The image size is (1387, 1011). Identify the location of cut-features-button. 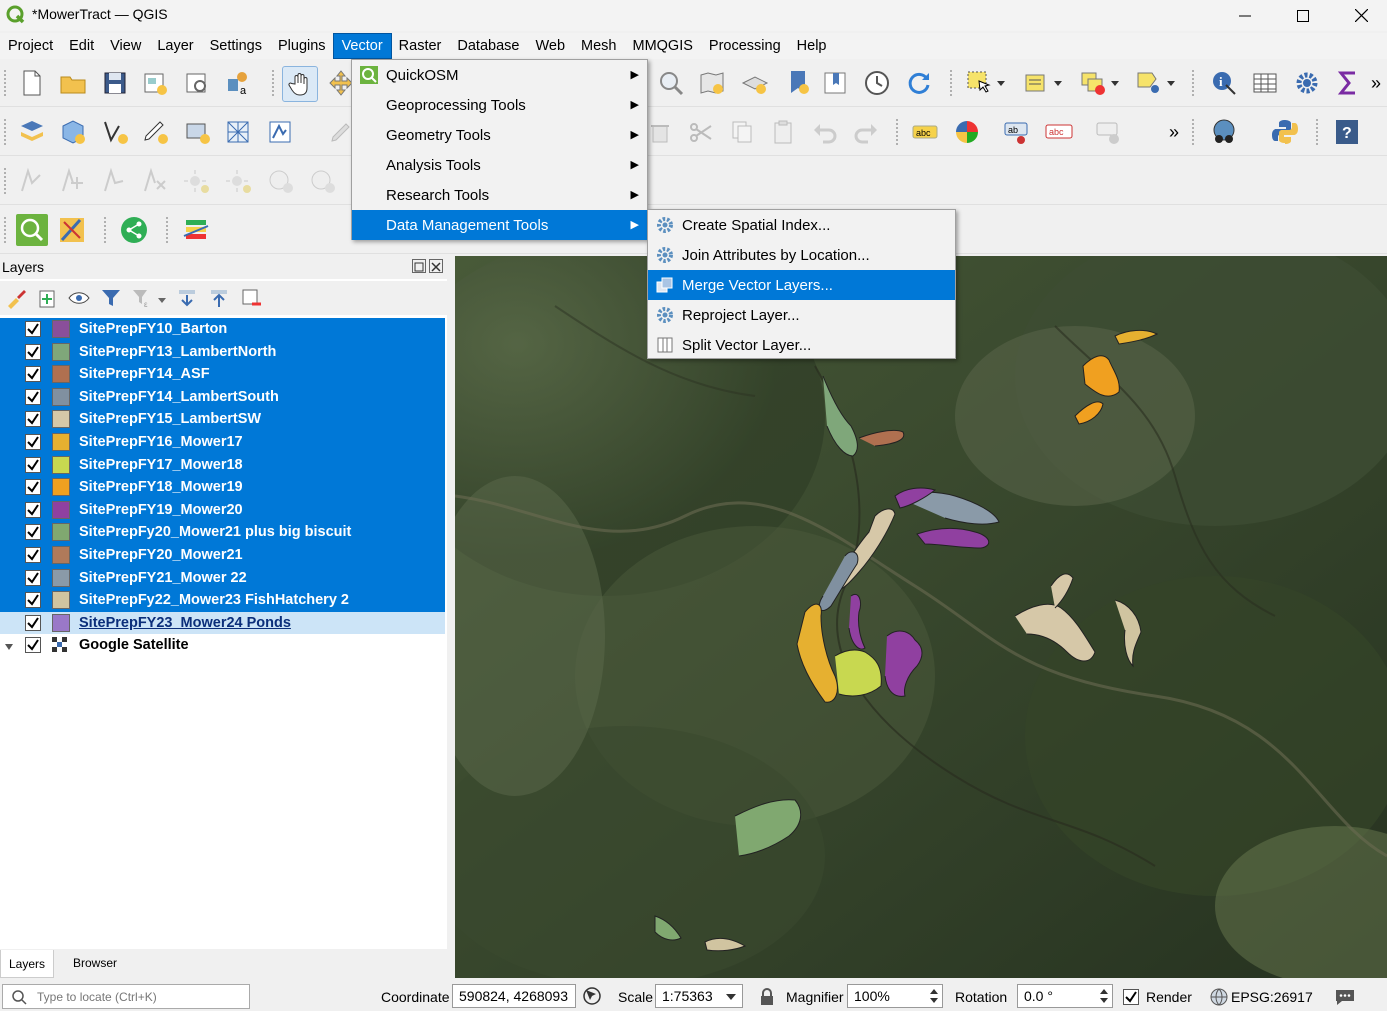
(701, 132).